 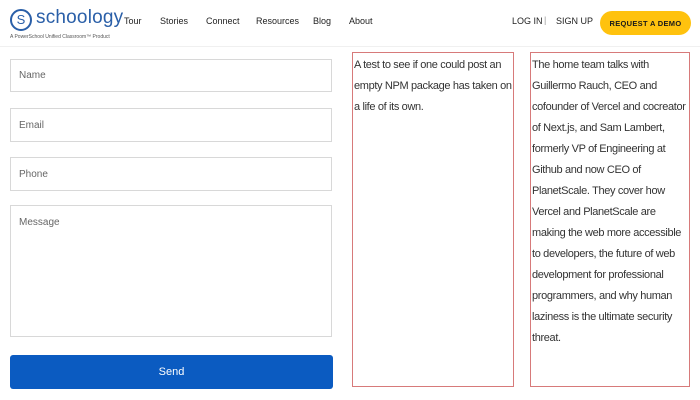 I want to click on schoology-s-icon: S, so click(x=21, y=20).